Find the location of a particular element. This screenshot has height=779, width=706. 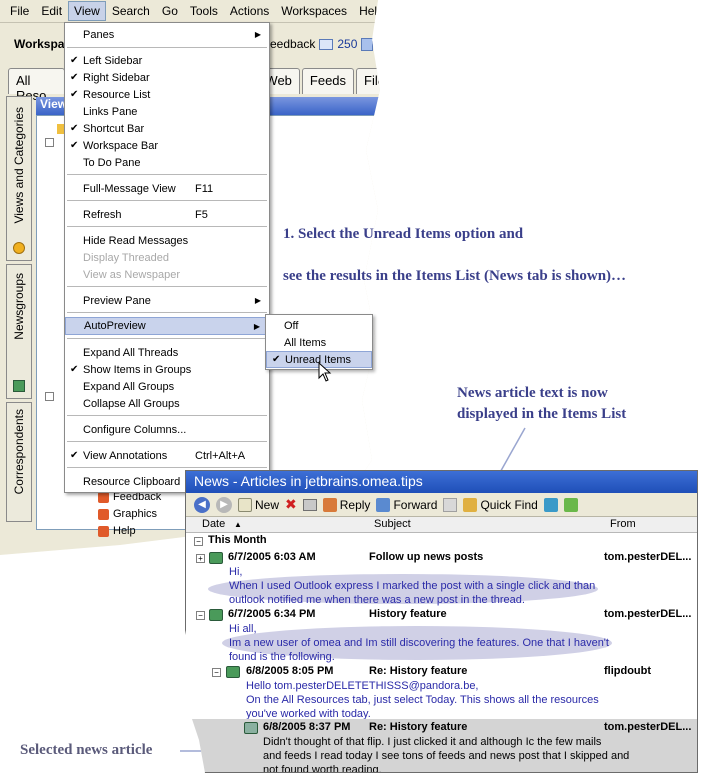

menu-item-links-pane: Links Pane is located at coordinates (167, 111).